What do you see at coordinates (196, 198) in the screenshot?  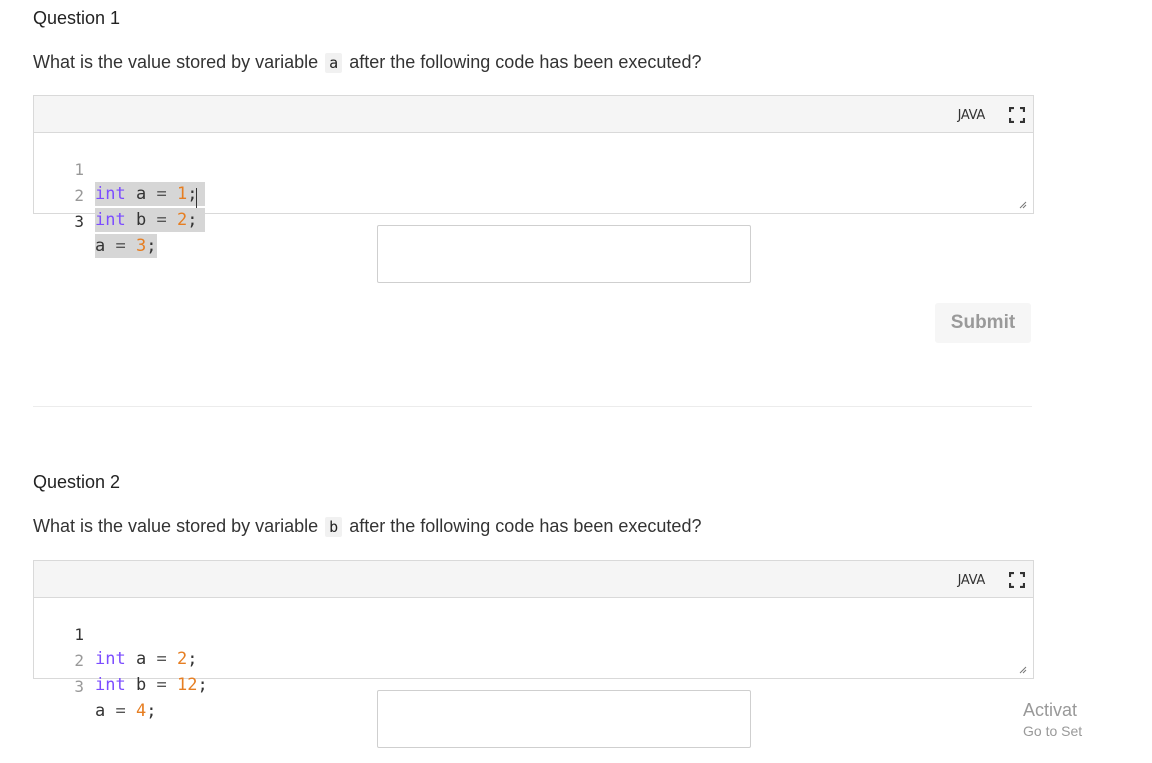 I see `text-cursor` at bounding box center [196, 198].